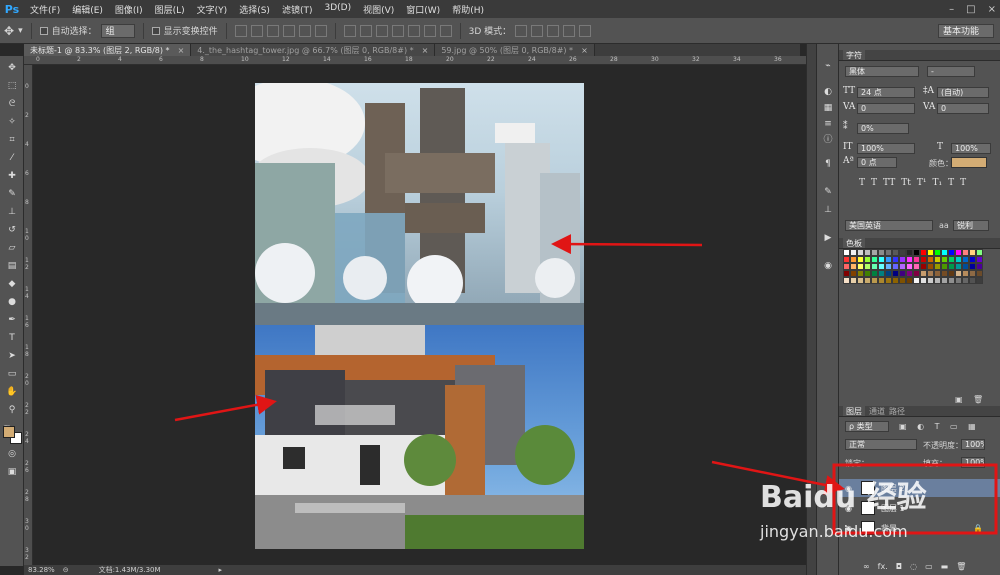 The width and height of the screenshot is (1000, 575). Describe the element at coordinates (12, 230) in the screenshot. I see `history-brush-icon: ↺` at that location.